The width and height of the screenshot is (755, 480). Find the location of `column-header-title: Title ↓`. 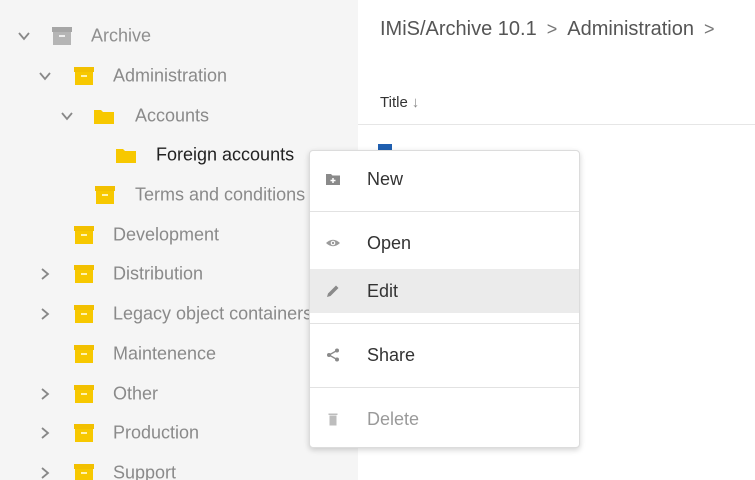

column-header-title: Title ↓ is located at coordinates (399, 102).